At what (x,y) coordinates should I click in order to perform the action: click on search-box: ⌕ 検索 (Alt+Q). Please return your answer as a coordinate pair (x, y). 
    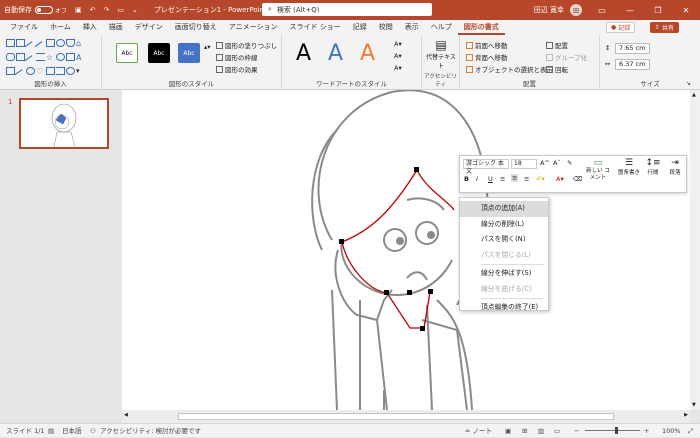
    Looking at the image, I should click on (347, 9).